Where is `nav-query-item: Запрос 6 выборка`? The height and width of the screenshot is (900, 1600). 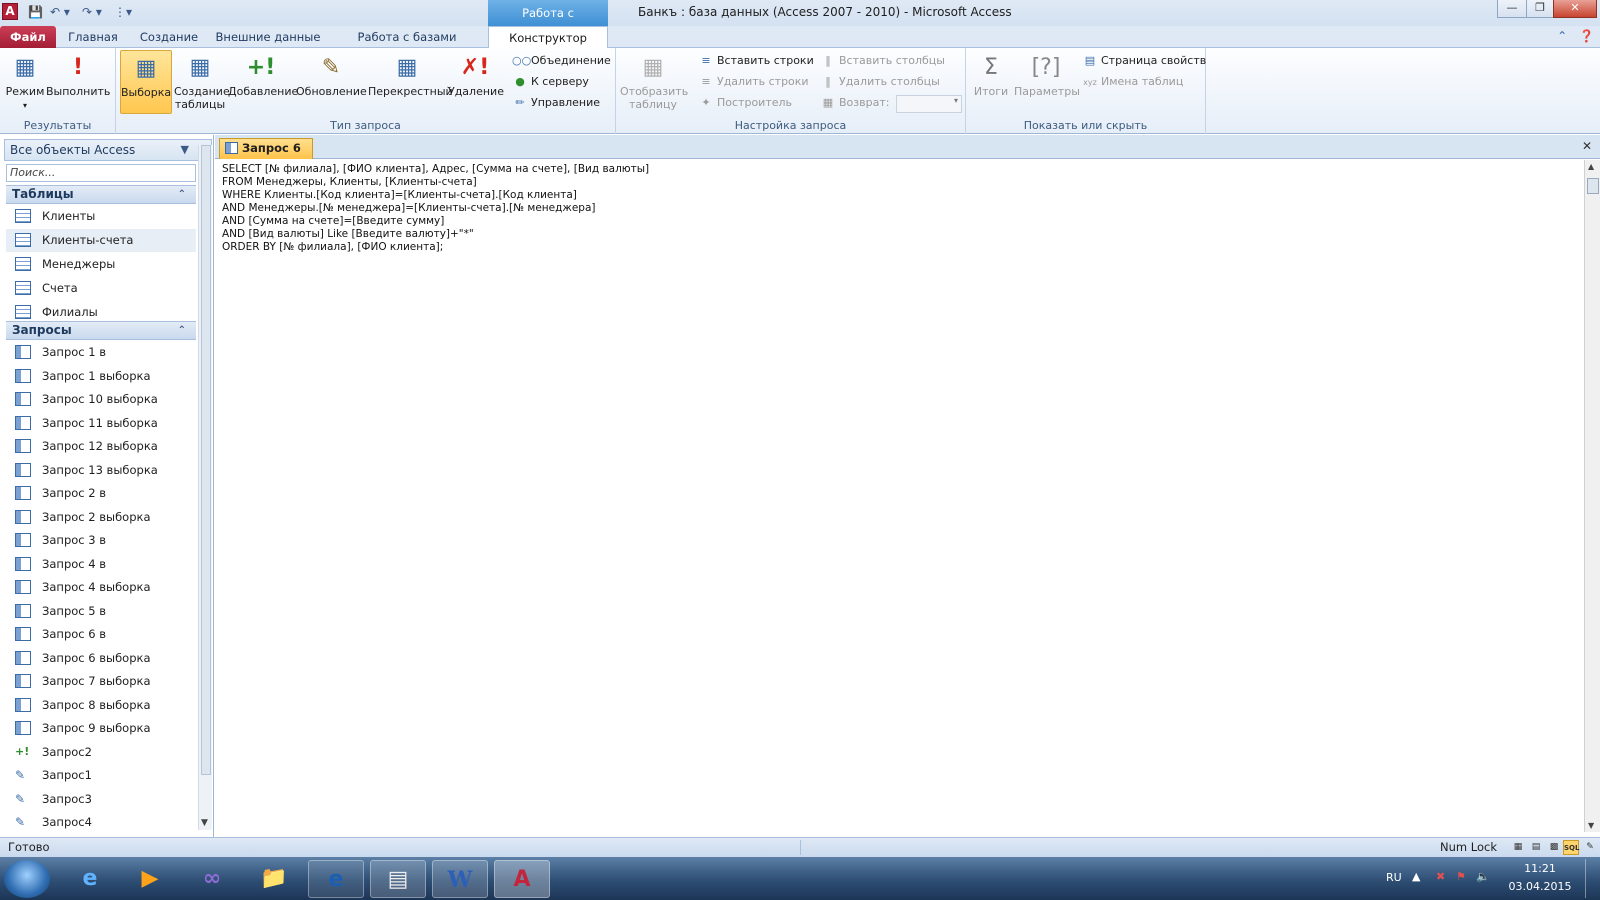
nav-query-item: Запрос 6 выборка is located at coordinates (101, 658).